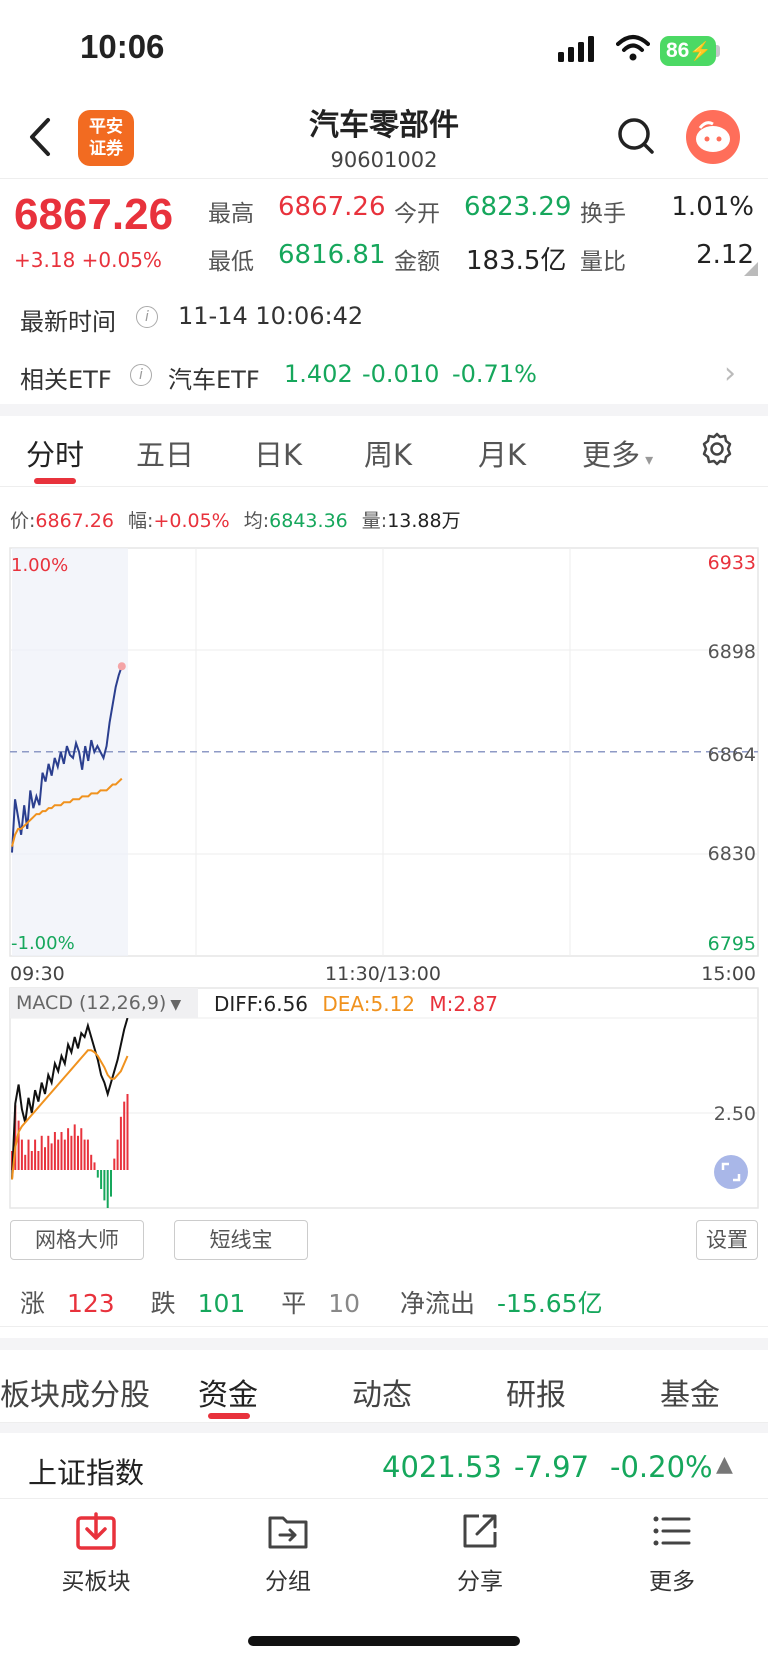 This screenshot has height=1663, width=768. What do you see at coordinates (751, 269) in the screenshot?
I see `corner-expand-icon` at bounding box center [751, 269].